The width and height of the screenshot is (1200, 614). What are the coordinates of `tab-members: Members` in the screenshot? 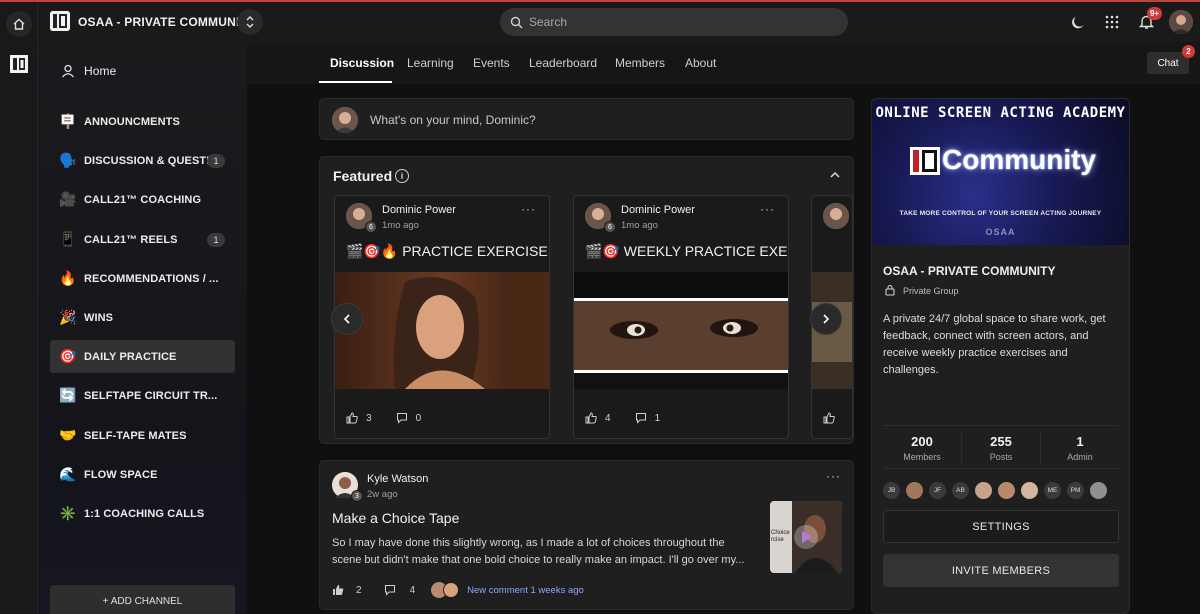 It's located at (640, 63).